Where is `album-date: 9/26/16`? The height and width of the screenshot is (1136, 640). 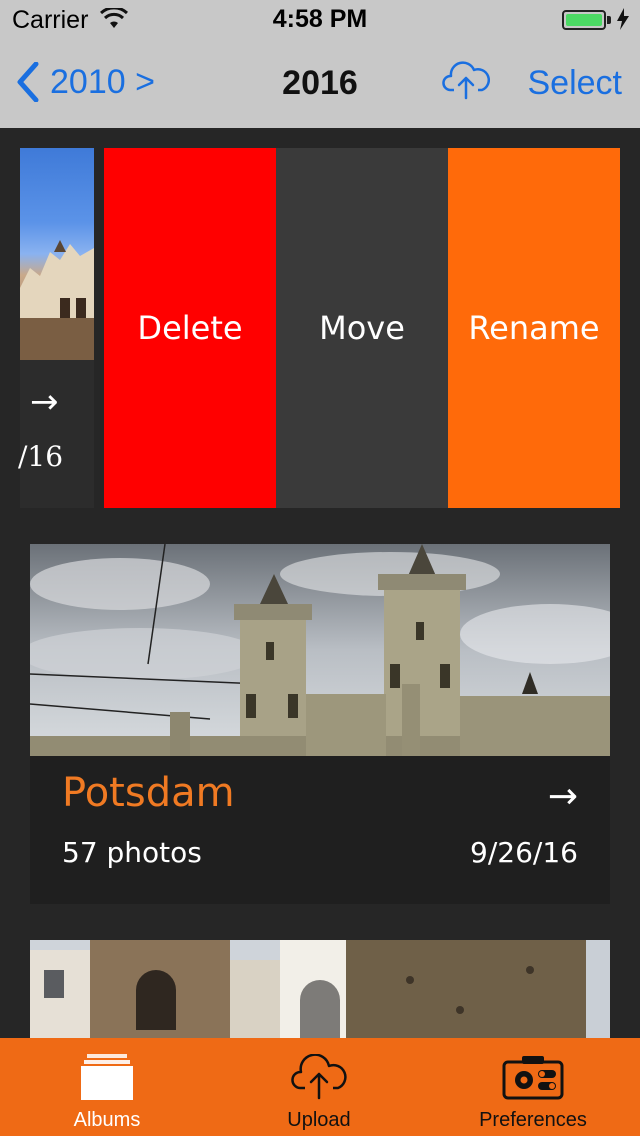 album-date: 9/26/16 is located at coordinates (524, 852).